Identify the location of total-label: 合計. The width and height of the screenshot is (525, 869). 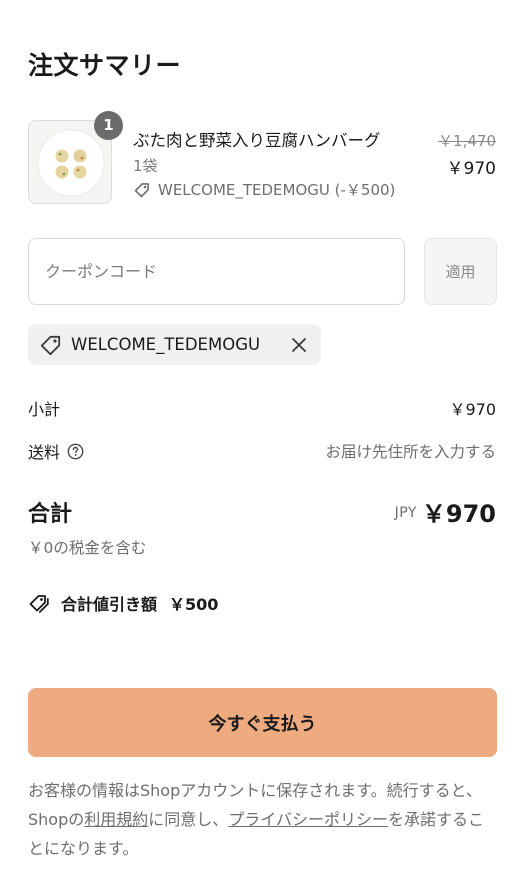
(50, 514).